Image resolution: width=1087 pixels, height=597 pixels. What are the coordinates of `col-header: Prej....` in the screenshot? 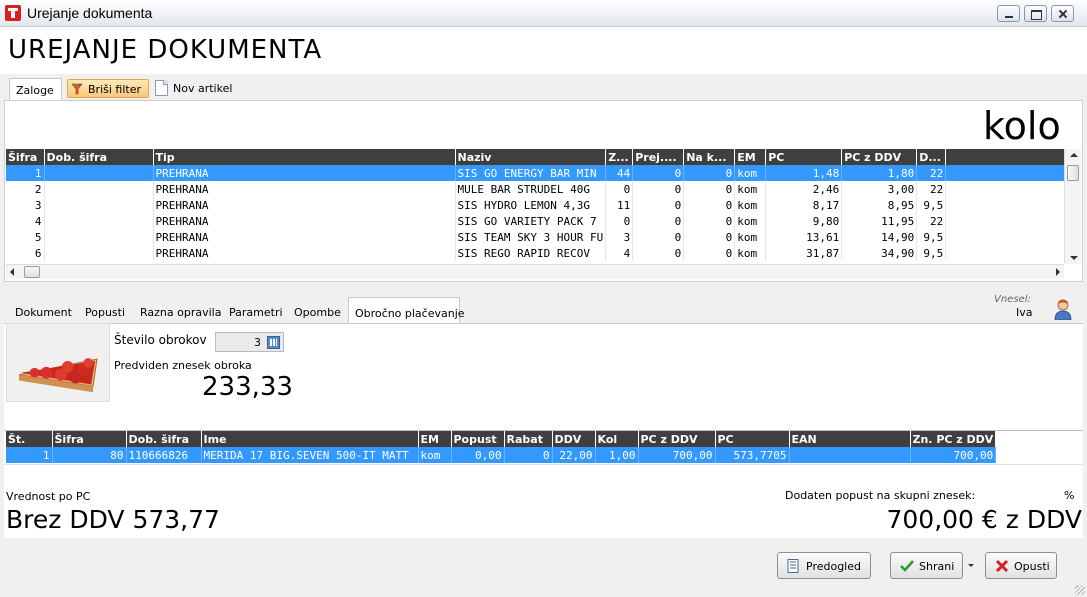 It's located at (658, 157).